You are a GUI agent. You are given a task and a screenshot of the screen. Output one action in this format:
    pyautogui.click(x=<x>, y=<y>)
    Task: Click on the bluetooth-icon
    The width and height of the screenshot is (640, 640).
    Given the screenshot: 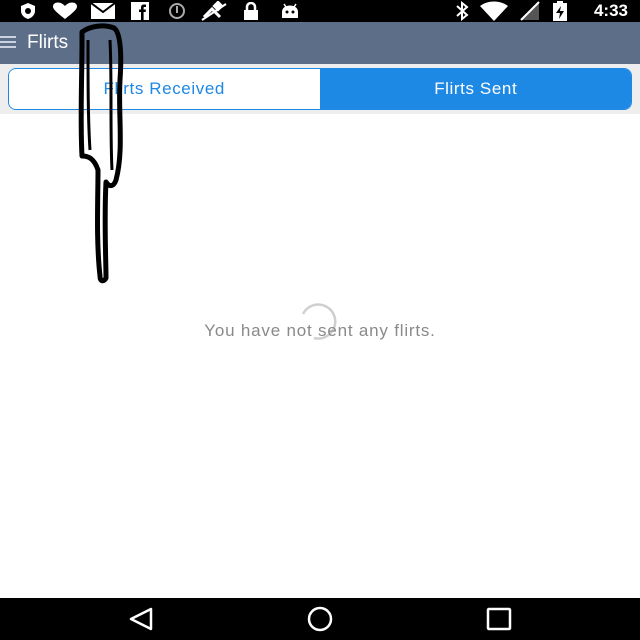 What is the action you would take?
    pyautogui.click(x=462, y=11)
    